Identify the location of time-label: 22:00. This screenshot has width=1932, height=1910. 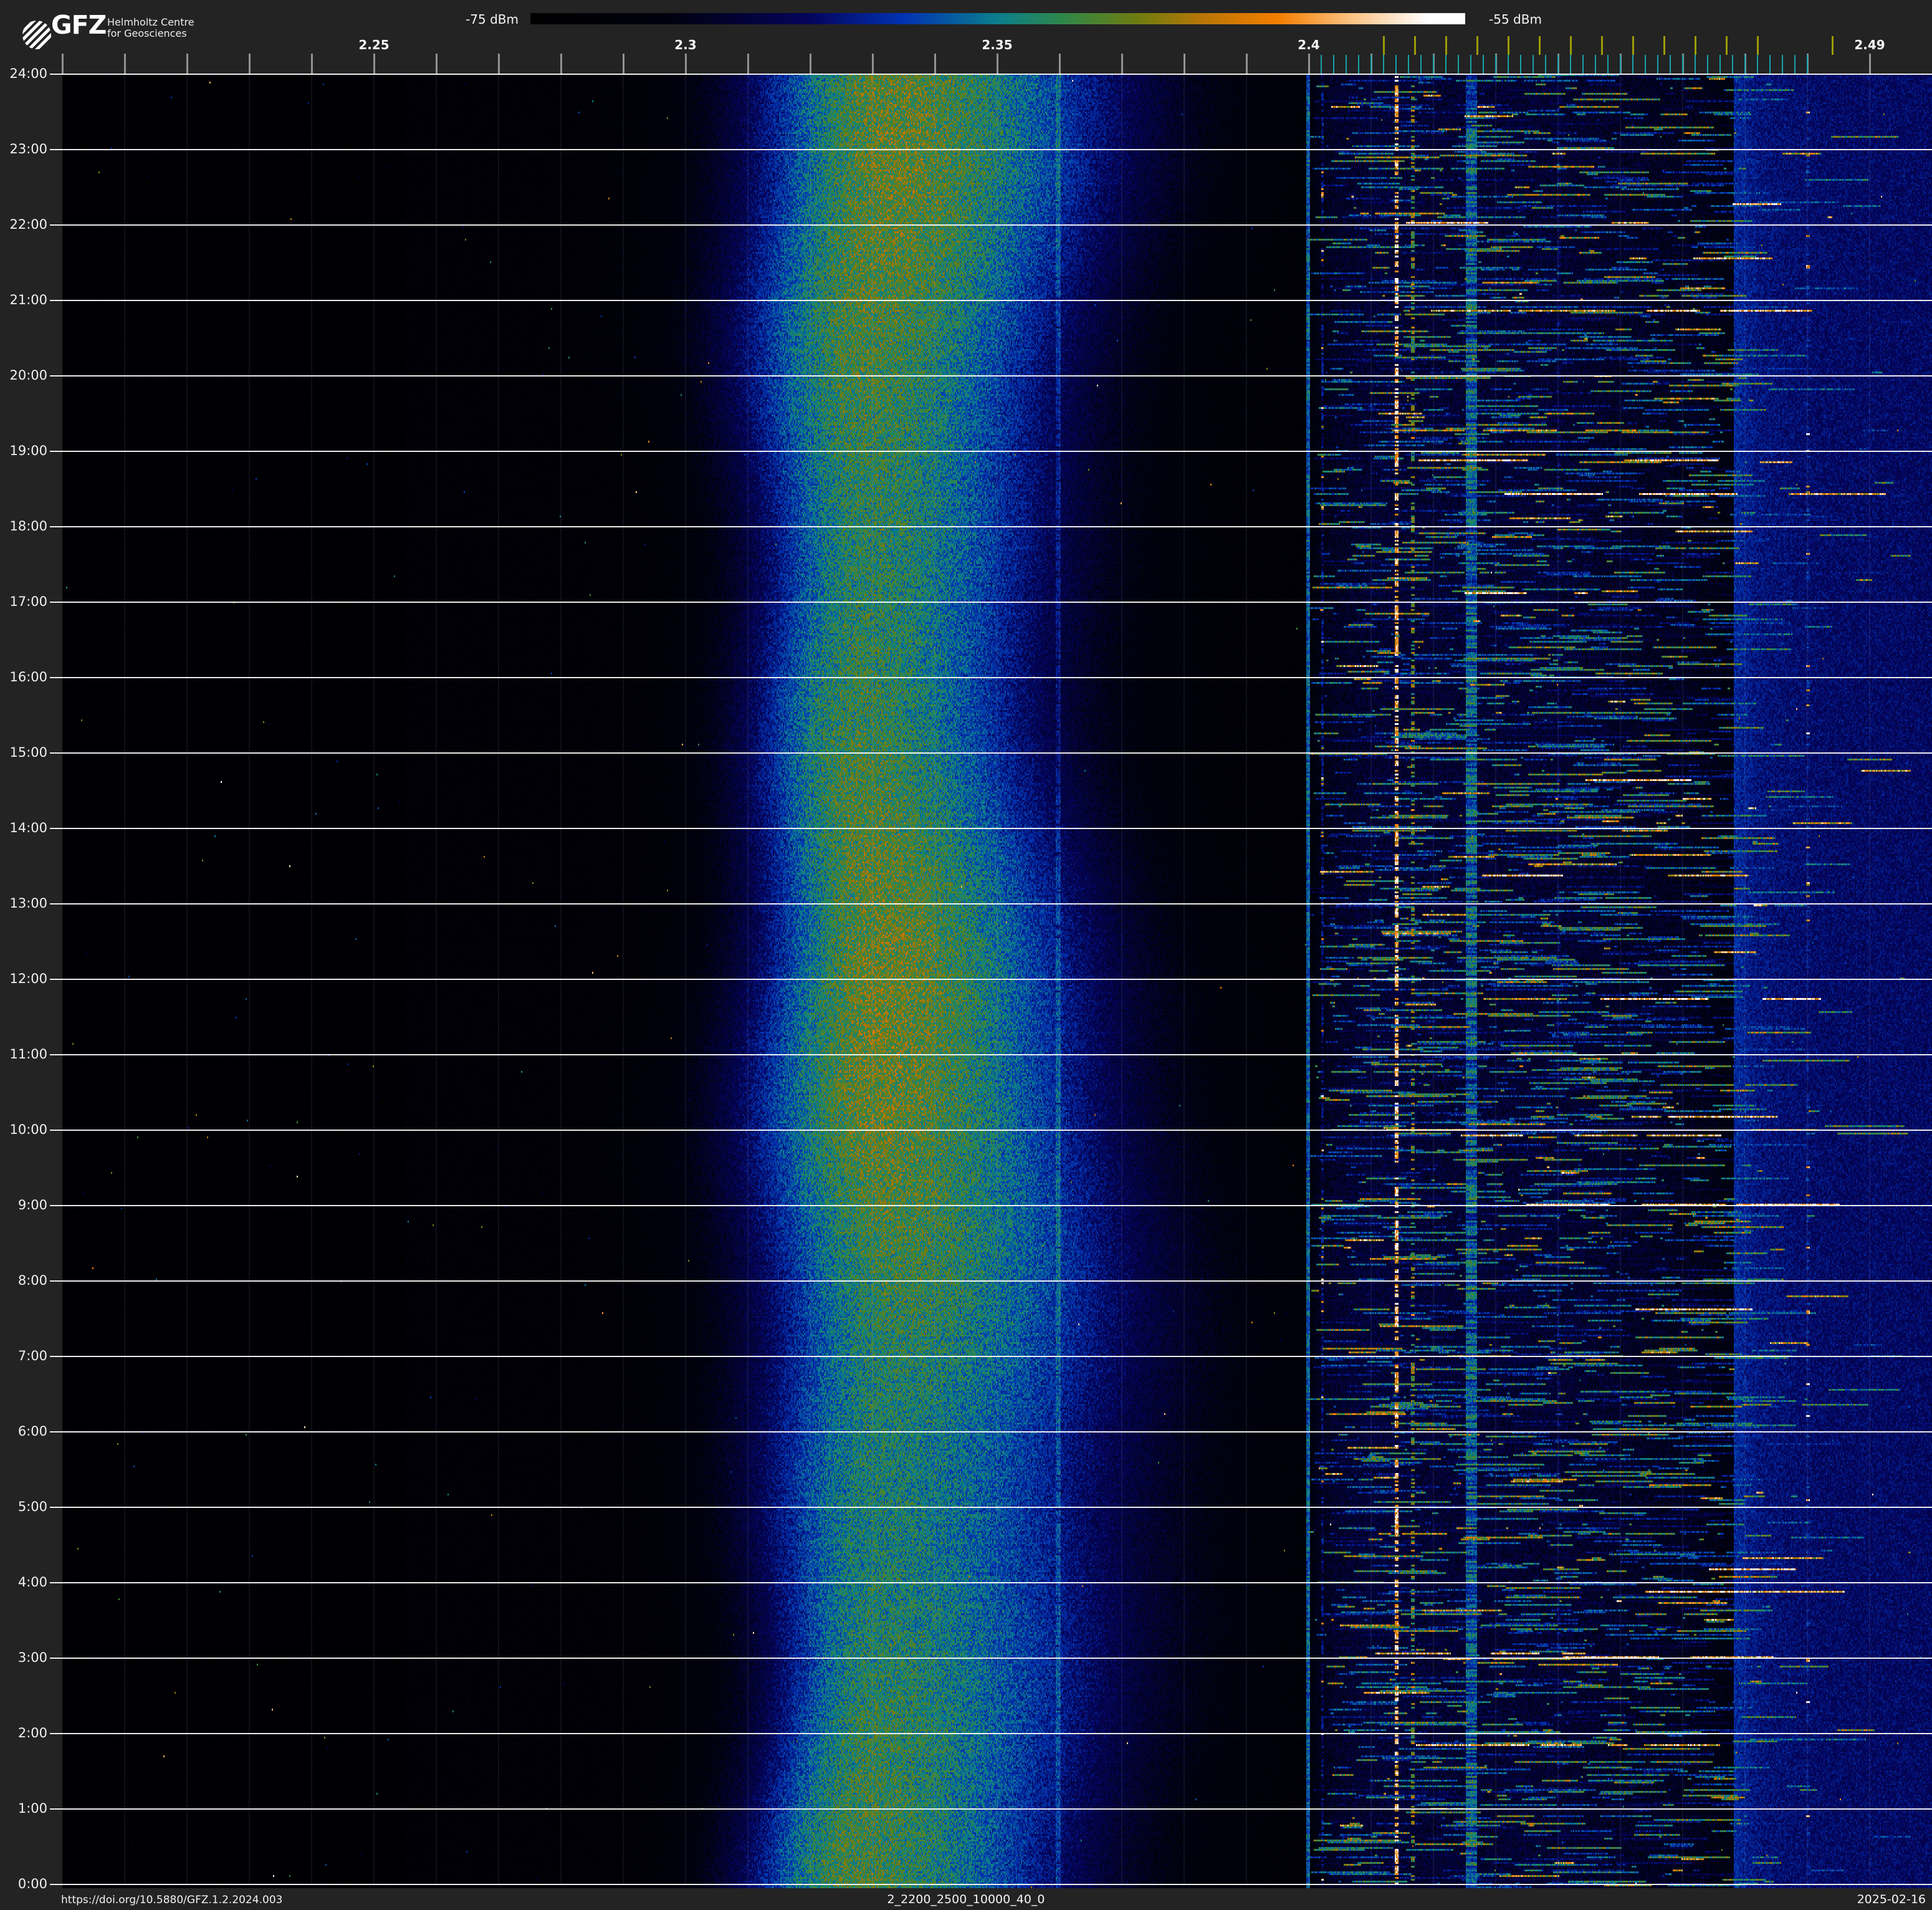
(28, 224).